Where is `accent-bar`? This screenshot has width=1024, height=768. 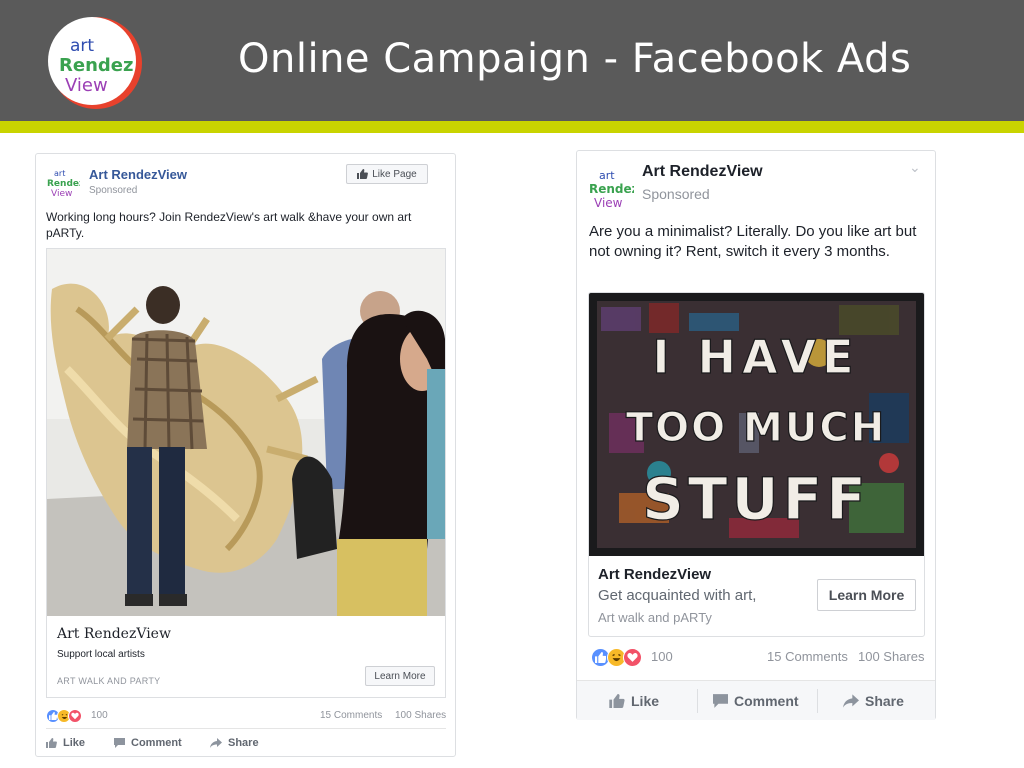
accent-bar is located at coordinates (512, 127).